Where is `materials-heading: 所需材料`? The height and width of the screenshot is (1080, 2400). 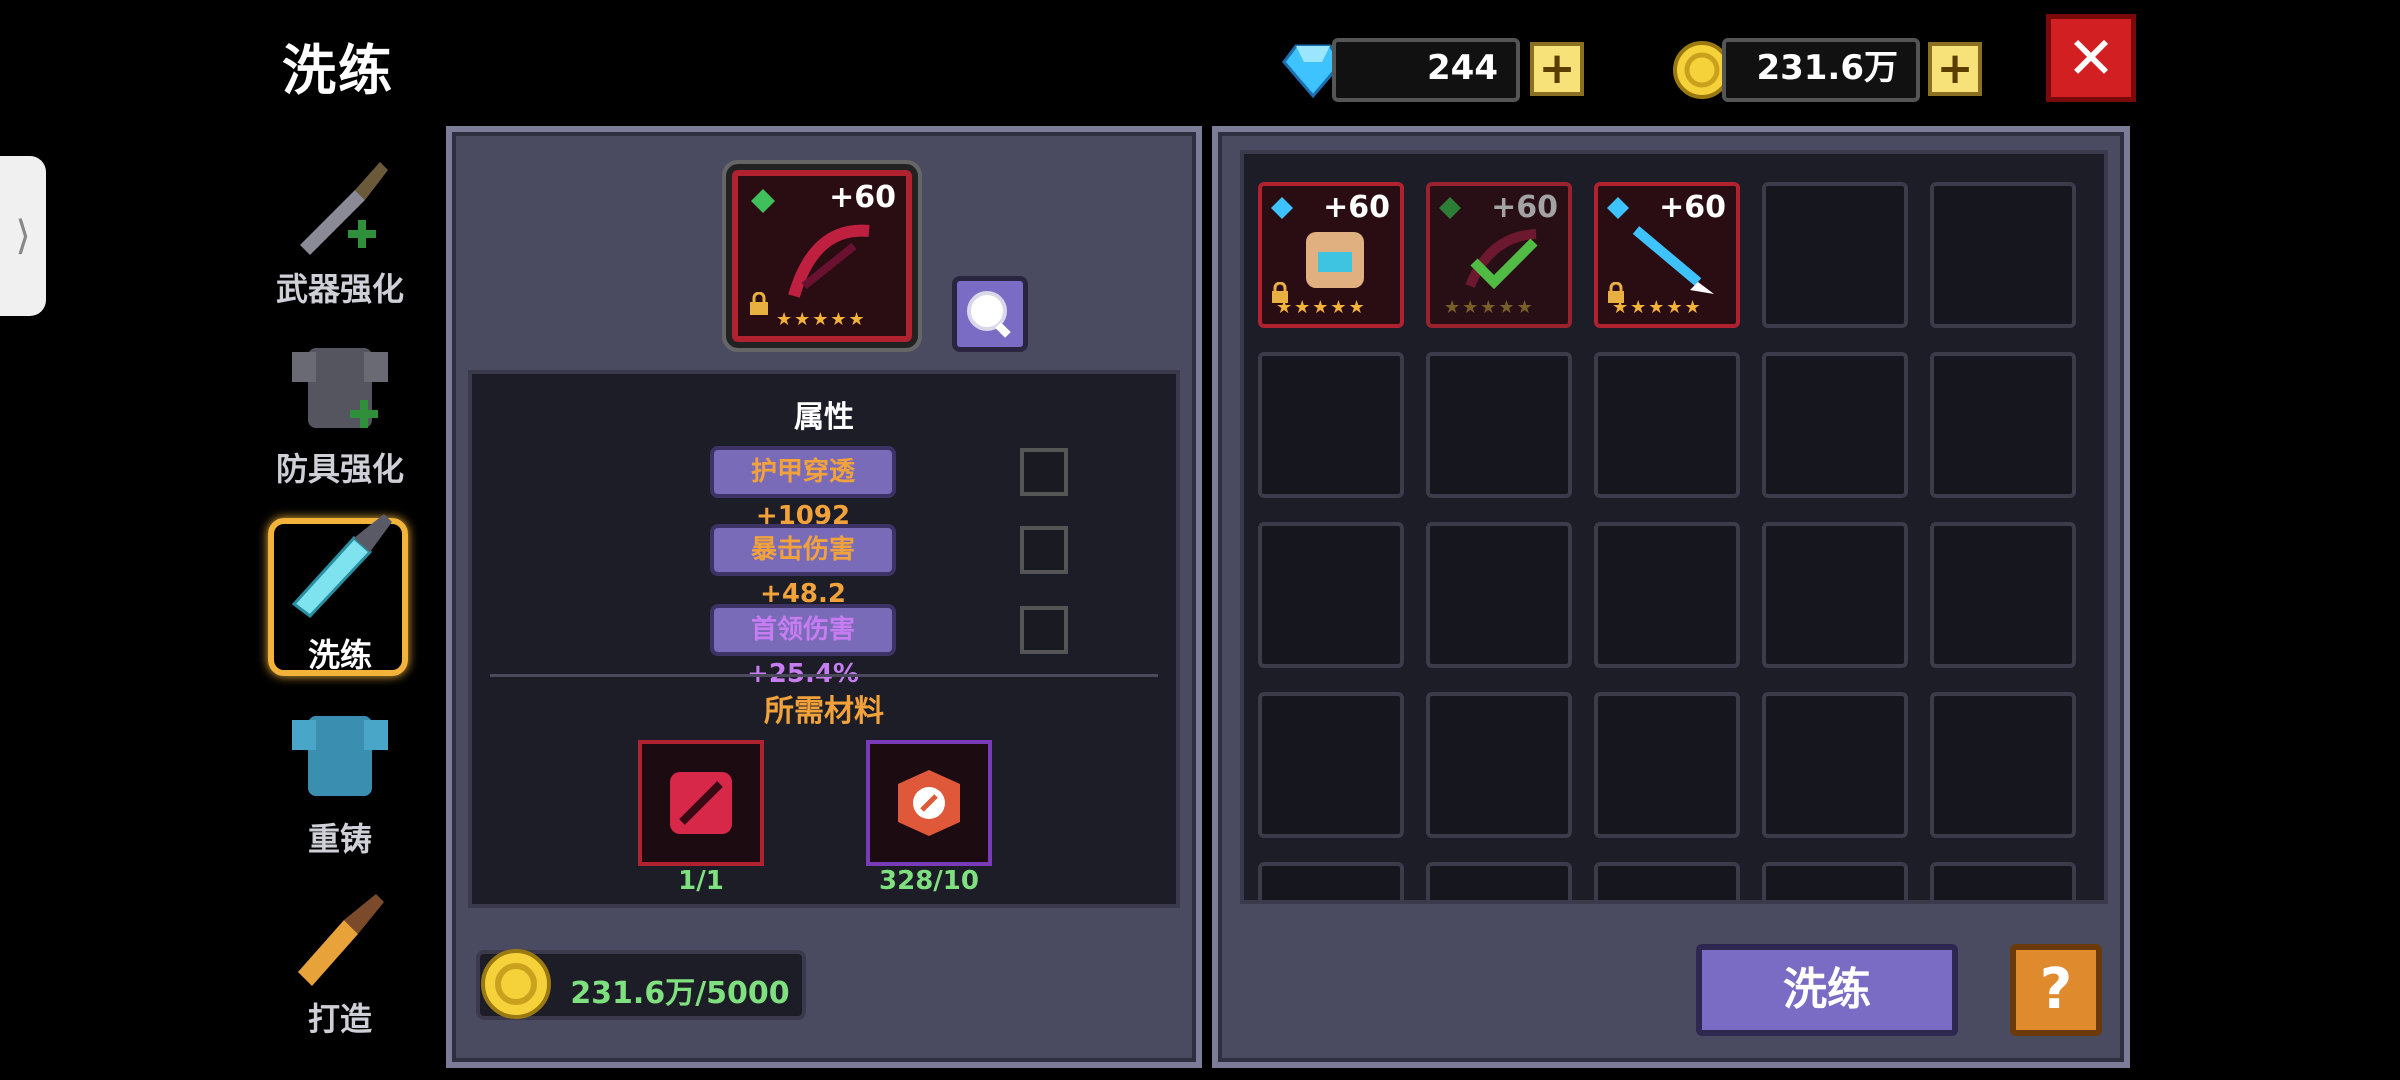 materials-heading: 所需材料 is located at coordinates (824, 711).